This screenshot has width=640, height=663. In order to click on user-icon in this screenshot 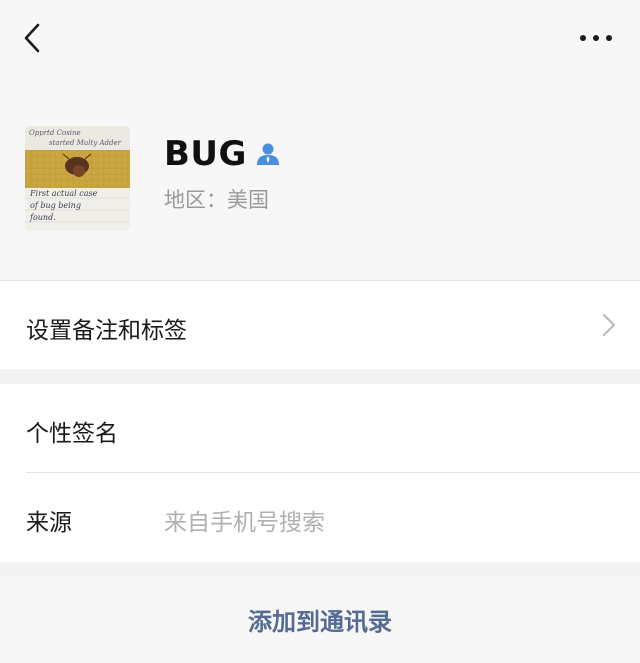, I will do `click(267, 154)`.